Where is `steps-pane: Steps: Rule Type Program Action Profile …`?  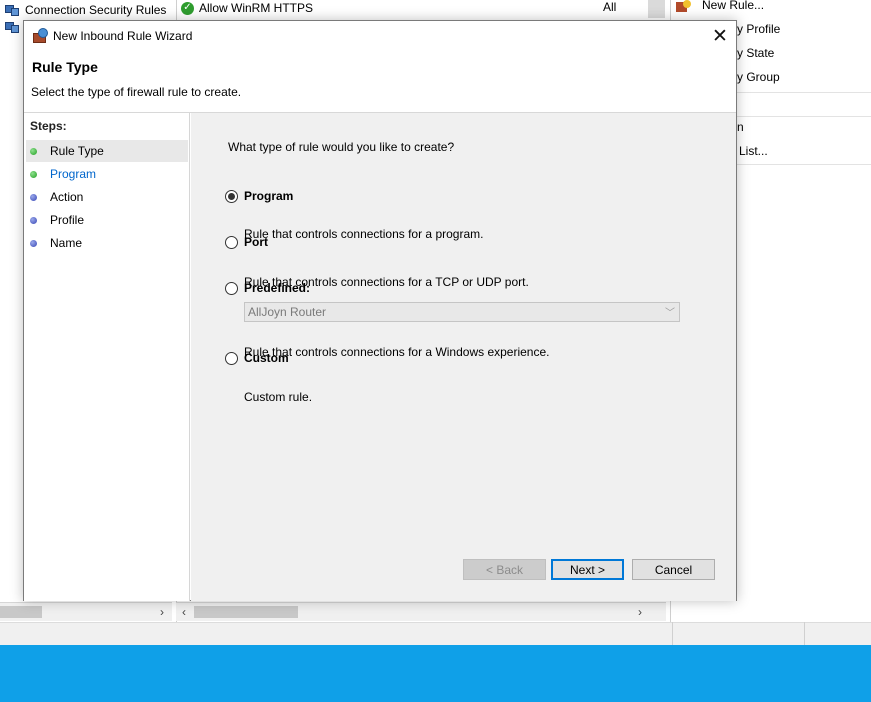
steps-pane: Steps: Rule Type Program Action Profile … is located at coordinates (107, 357).